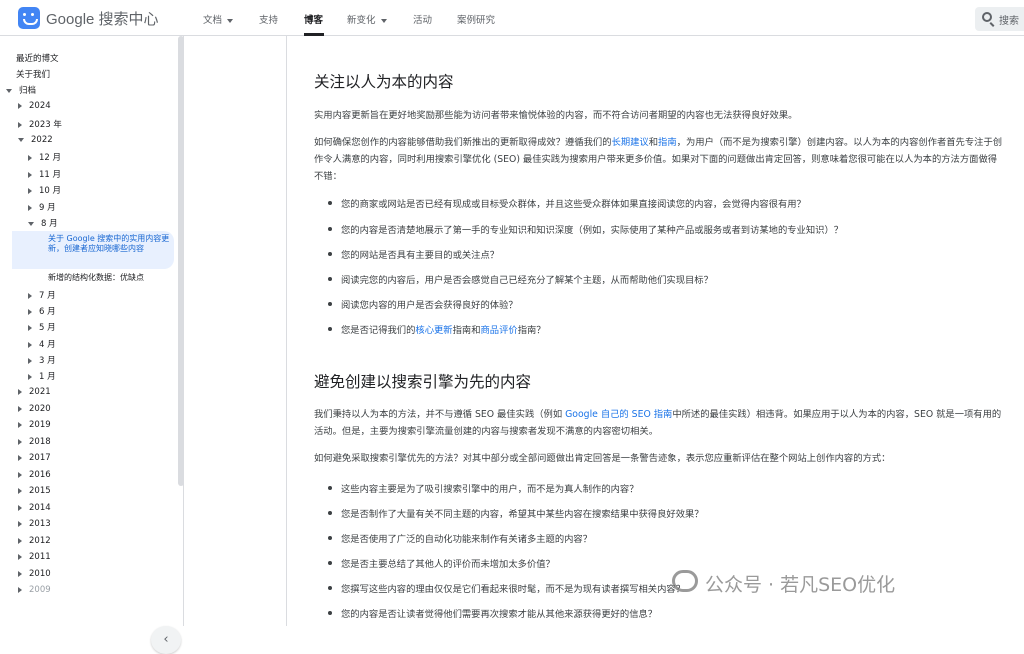 The height and width of the screenshot is (654, 1024). I want to click on sidebar-item-label: 11 月, so click(50, 175).